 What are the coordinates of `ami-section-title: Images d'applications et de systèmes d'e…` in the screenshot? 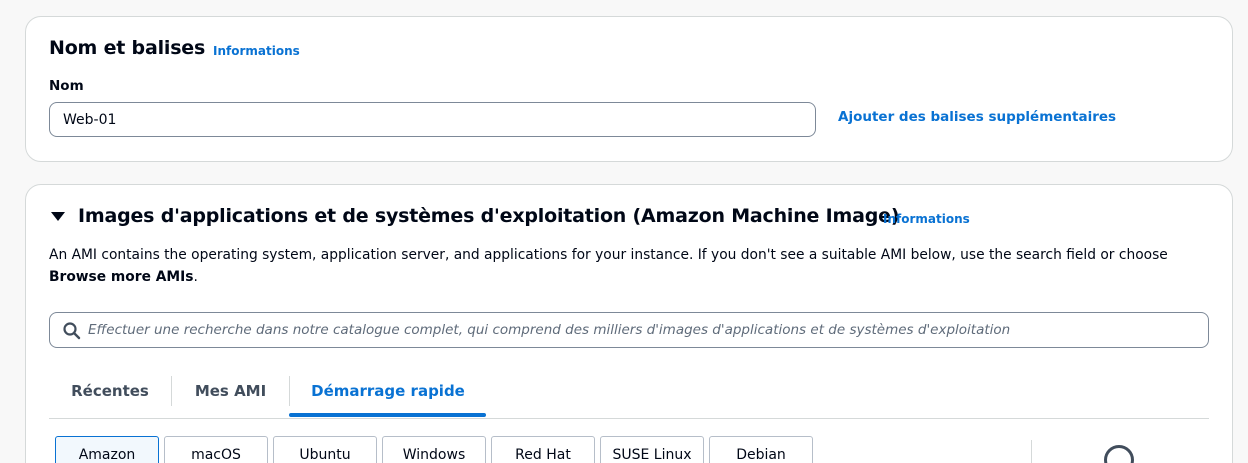 It's located at (489, 216).